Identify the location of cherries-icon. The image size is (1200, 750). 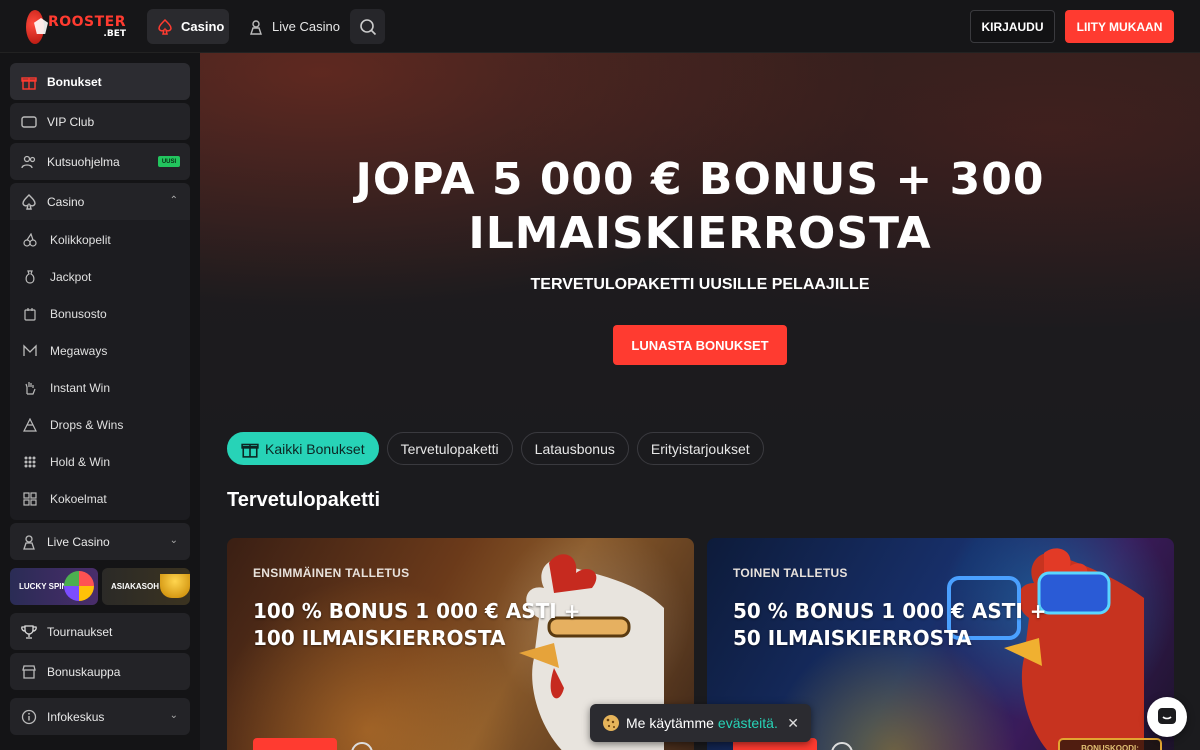
(30, 240).